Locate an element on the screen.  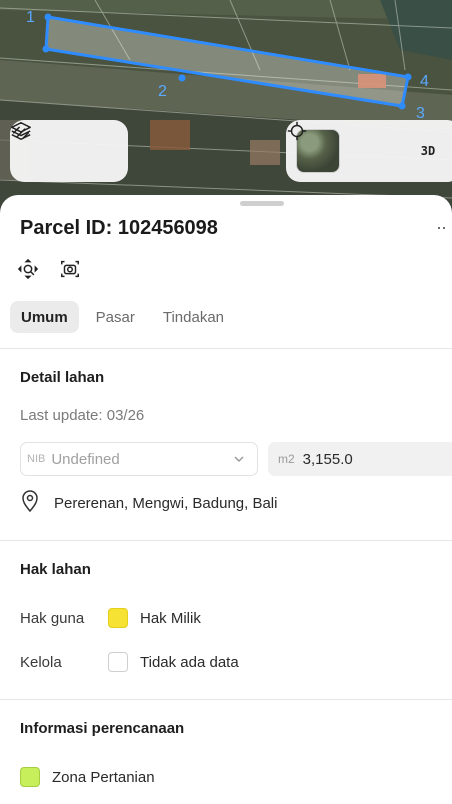
tab-tindakan: Tindakan is located at coordinates (193, 317).